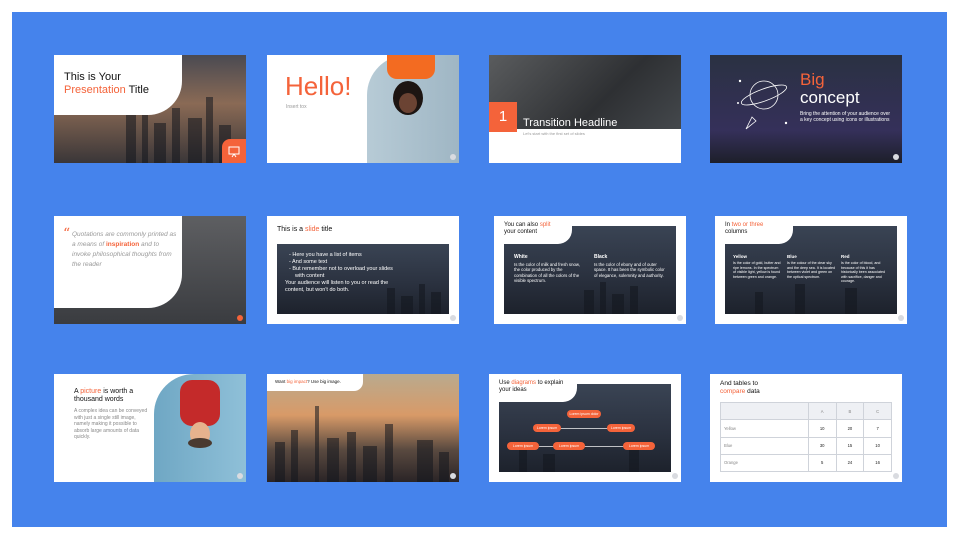 The image size is (960, 540). I want to click on slide-subtitle: Let's start with the first set of slides, so click(554, 133).